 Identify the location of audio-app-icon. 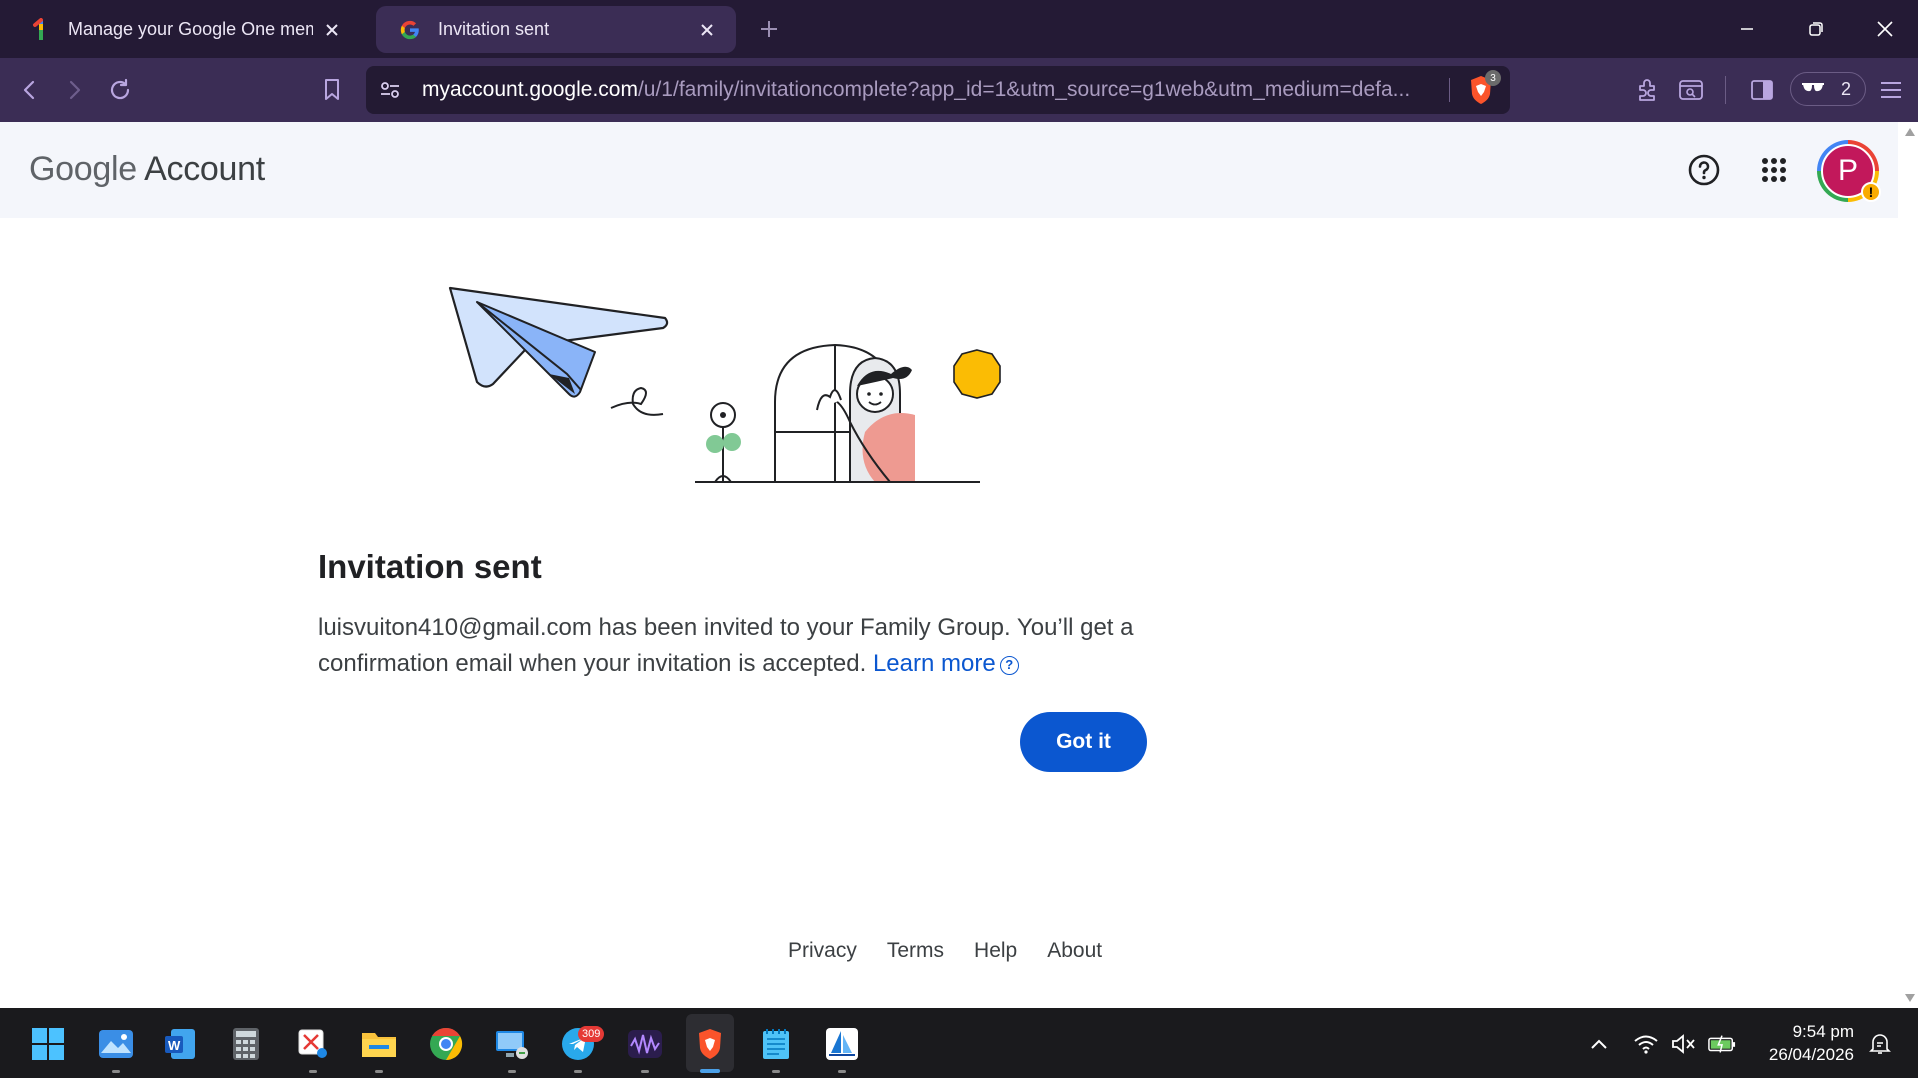
(645, 1044).